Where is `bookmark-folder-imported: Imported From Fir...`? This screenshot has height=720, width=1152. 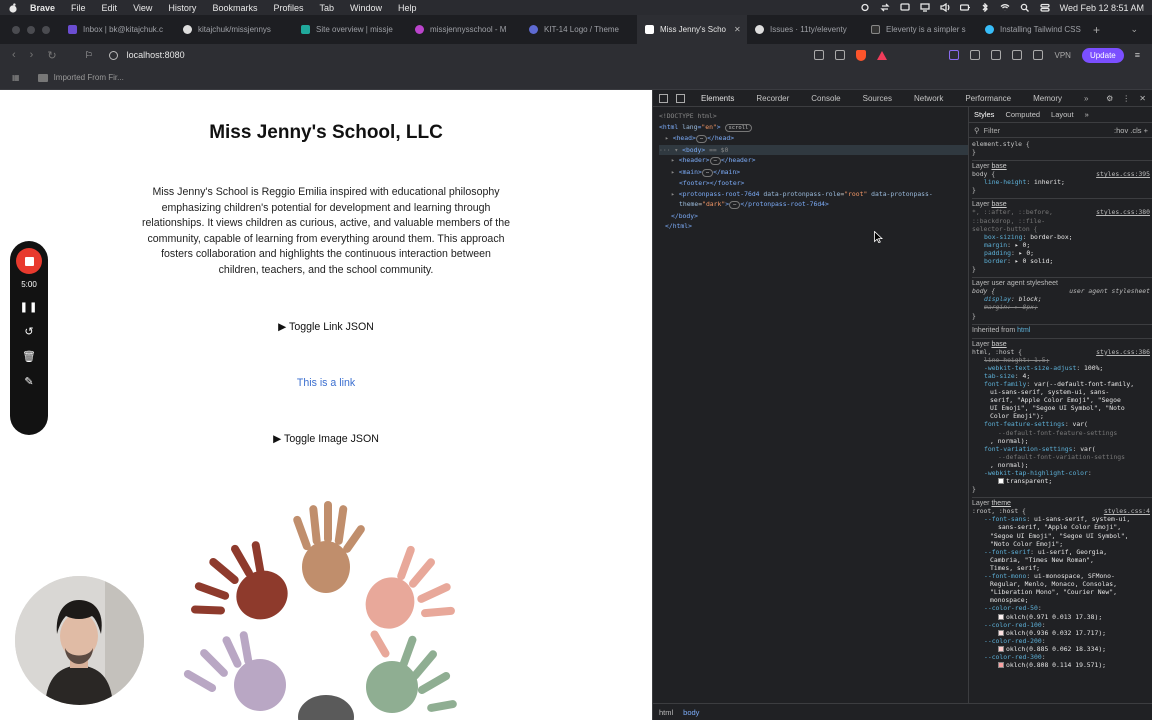 bookmark-folder-imported: Imported From Fir... is located at coordinates (89, 77).